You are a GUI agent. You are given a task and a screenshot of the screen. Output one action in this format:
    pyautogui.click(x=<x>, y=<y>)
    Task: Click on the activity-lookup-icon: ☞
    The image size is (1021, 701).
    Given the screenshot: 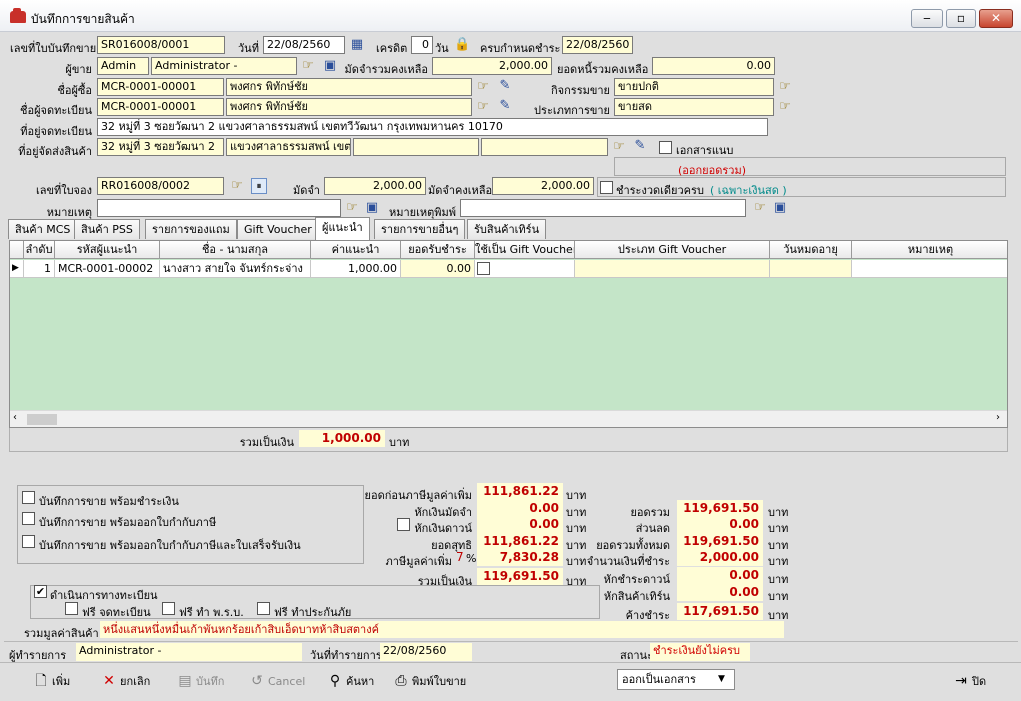 What is the action you would take?
    pyautogui.click(x=785, y=87)
    